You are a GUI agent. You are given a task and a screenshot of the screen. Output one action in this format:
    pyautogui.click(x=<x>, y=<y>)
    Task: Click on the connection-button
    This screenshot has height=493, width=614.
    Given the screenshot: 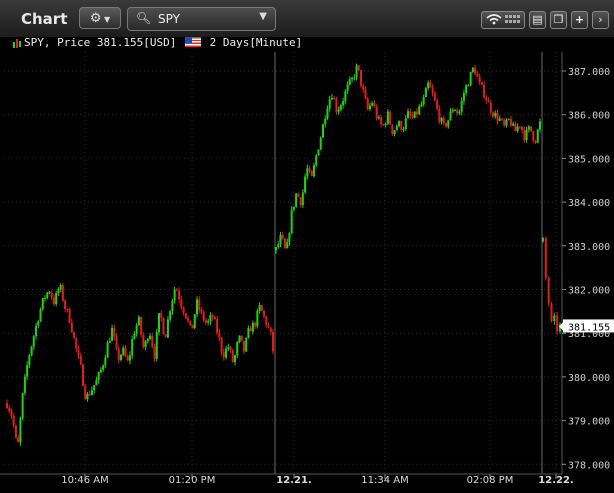 What is the action you would take?
    pyautogui.click(x=503, y=20)
    